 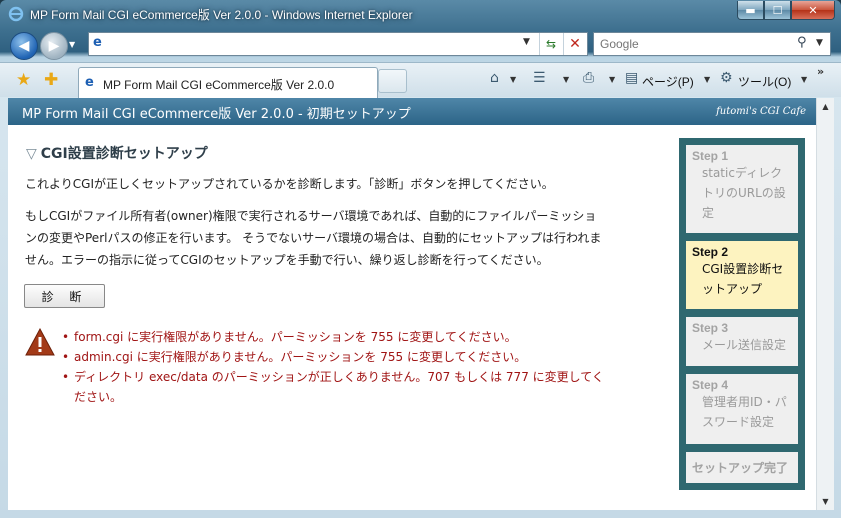 I want to click on step-description: CGI設置診断セ ットアップ, so click(x=742, y=279).